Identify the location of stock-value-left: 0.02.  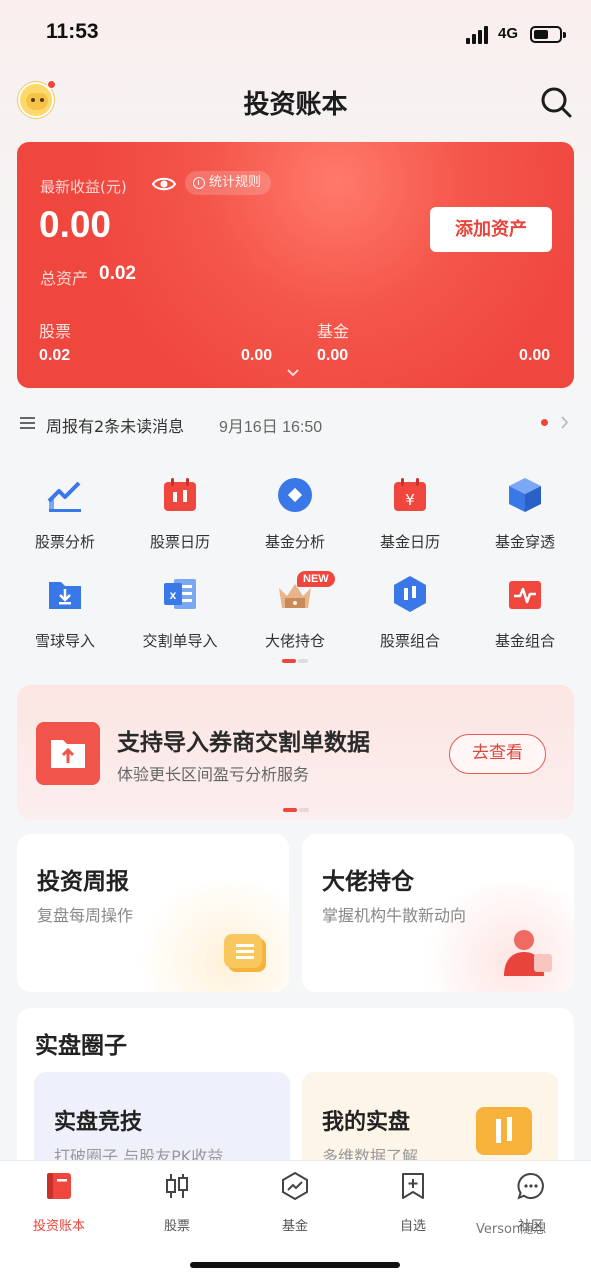
(55, 355).